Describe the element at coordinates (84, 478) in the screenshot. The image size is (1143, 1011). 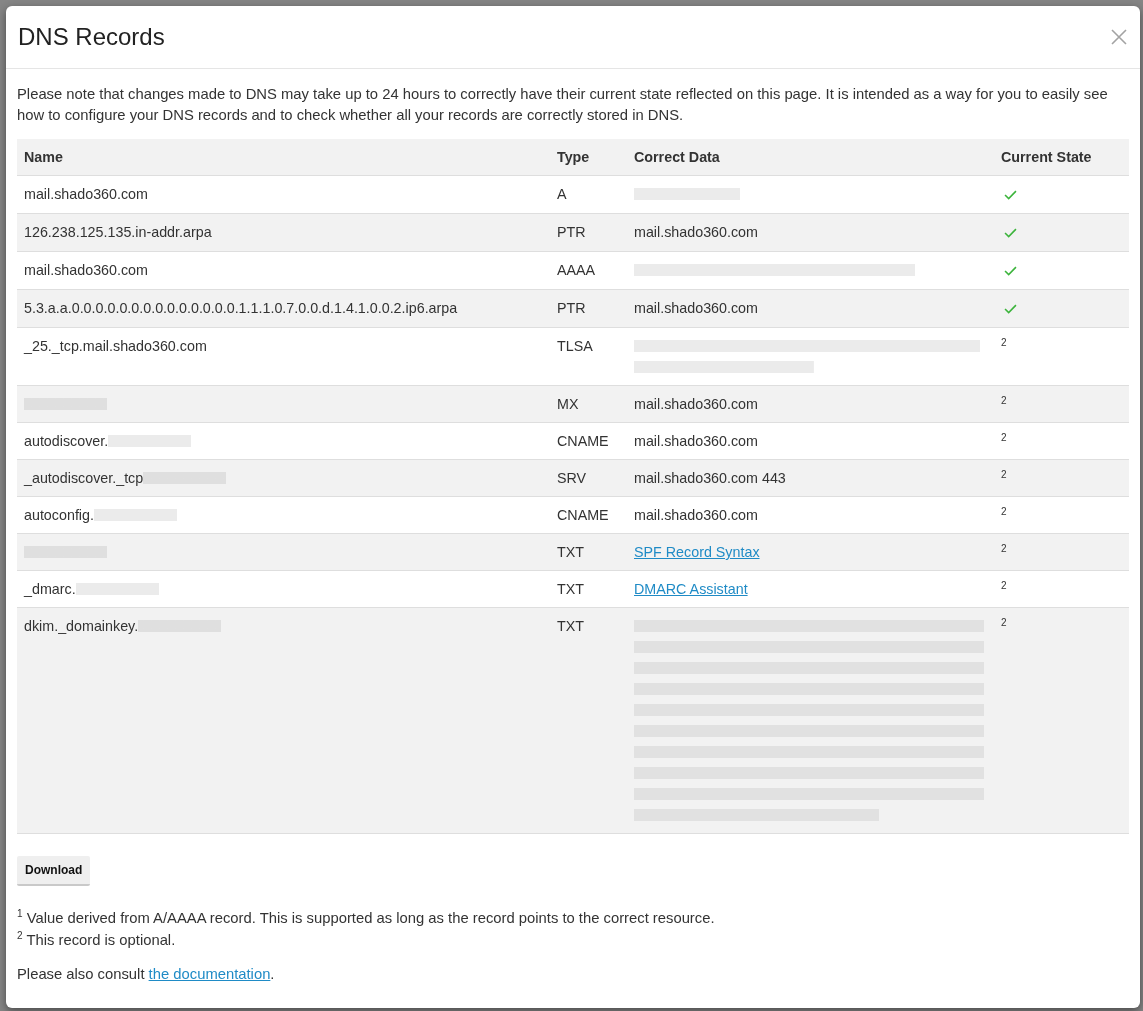
I see `record-name: _autodiscover._tcp` at that location.